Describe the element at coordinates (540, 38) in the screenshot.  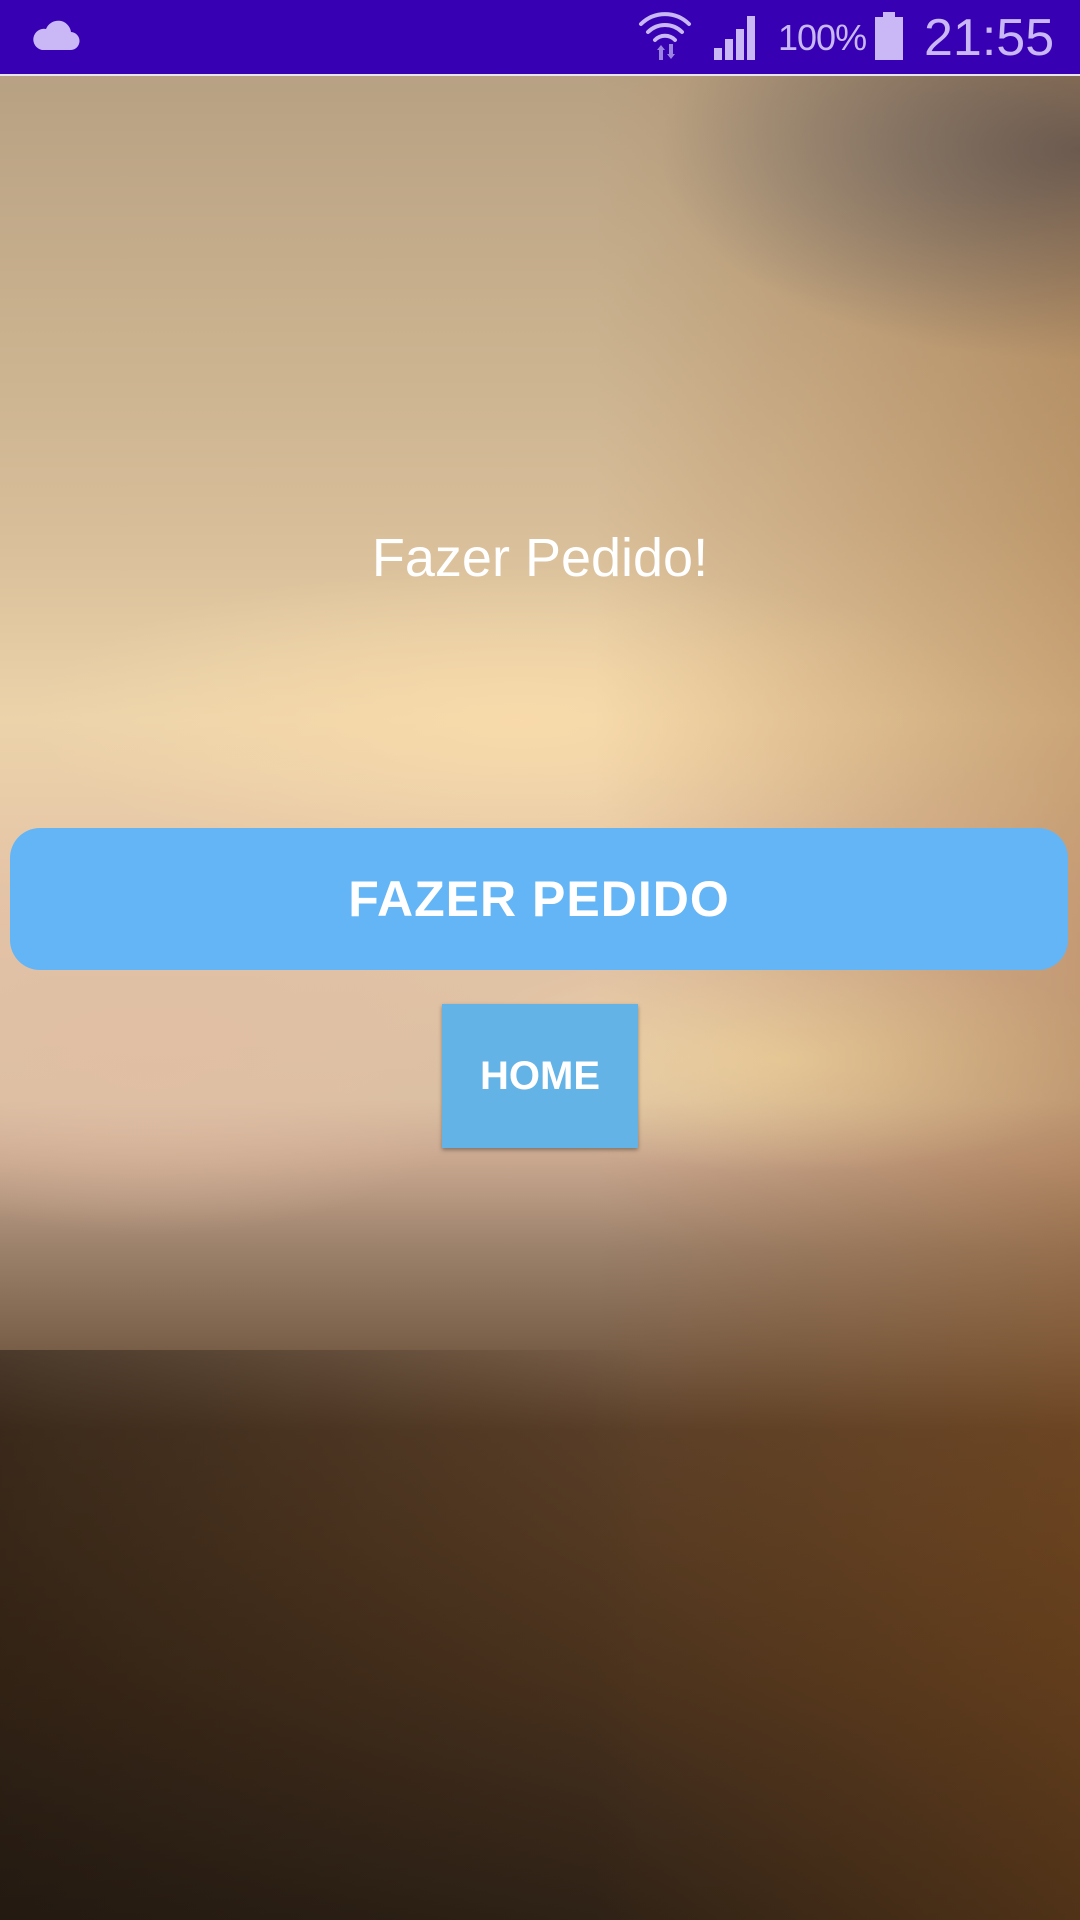
I see `status-bar: 100% 21:55` at that location.